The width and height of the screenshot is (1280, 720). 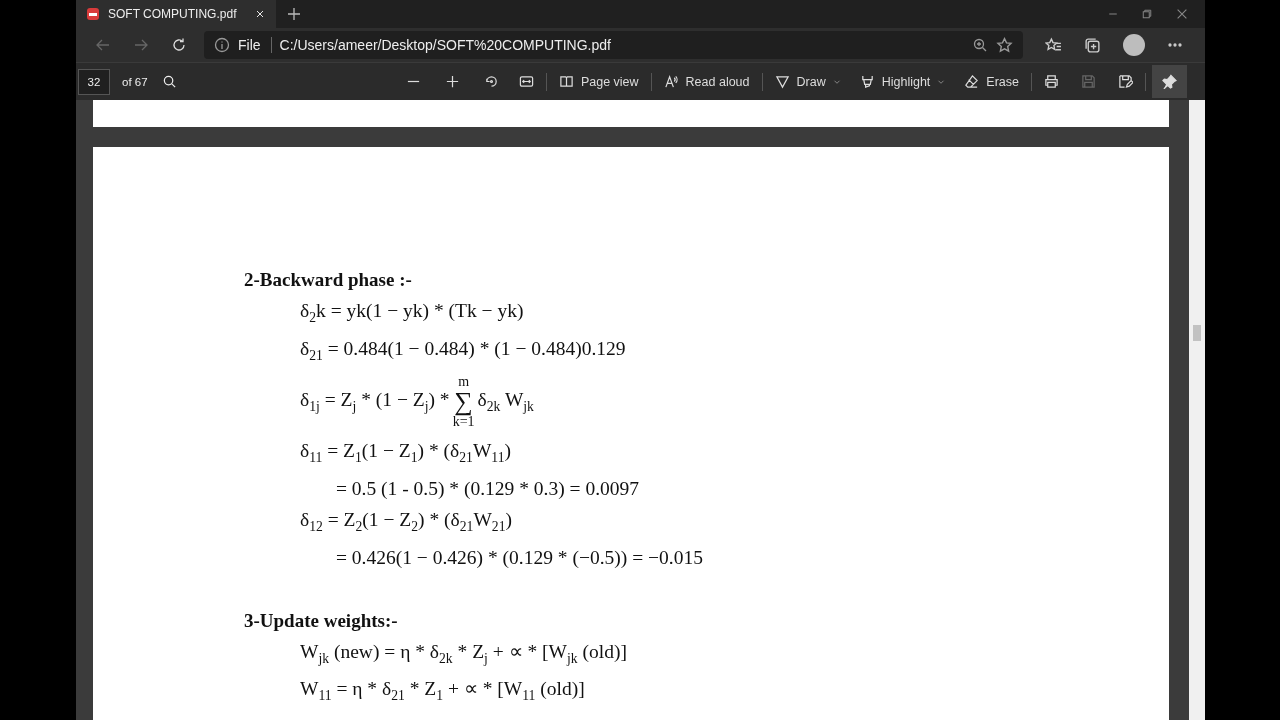 What do you see at coordinates (321, 620) in the screenshot?
I see `section-heading: 3-Update weights:-` at bounding box center [321, 620].